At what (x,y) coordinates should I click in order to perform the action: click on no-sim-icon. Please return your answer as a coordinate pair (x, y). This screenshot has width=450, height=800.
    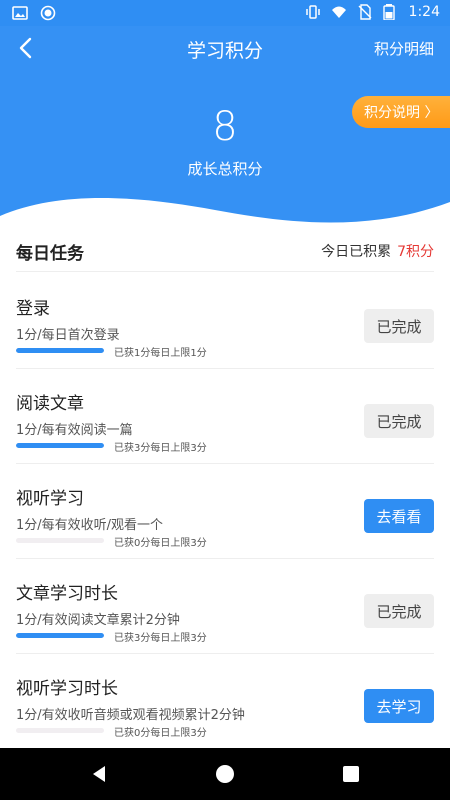
    Looking at the image, I should click on (365, 12).